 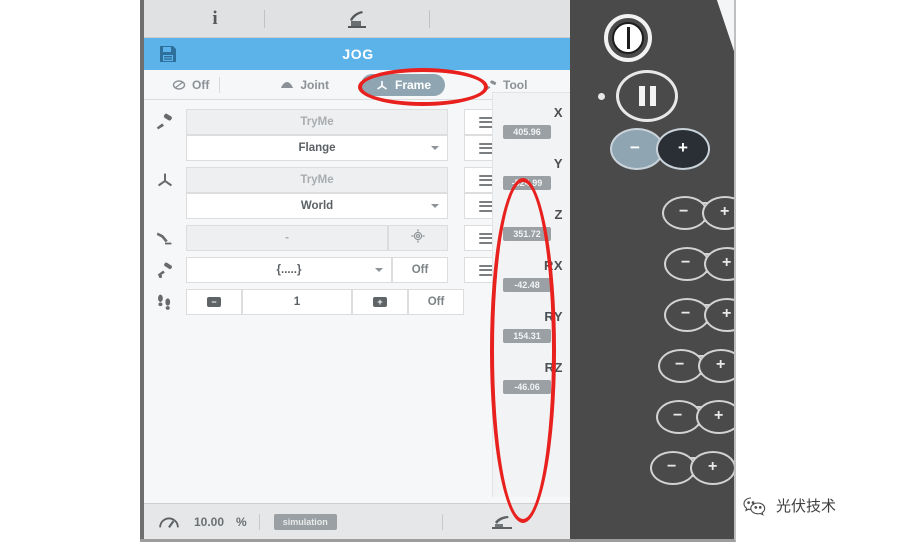 What do you see at coordinates (544, 383) in the screenshot?
I see `coordinate-row-rz: RZ -46.06` at bounding box center [544, 383].